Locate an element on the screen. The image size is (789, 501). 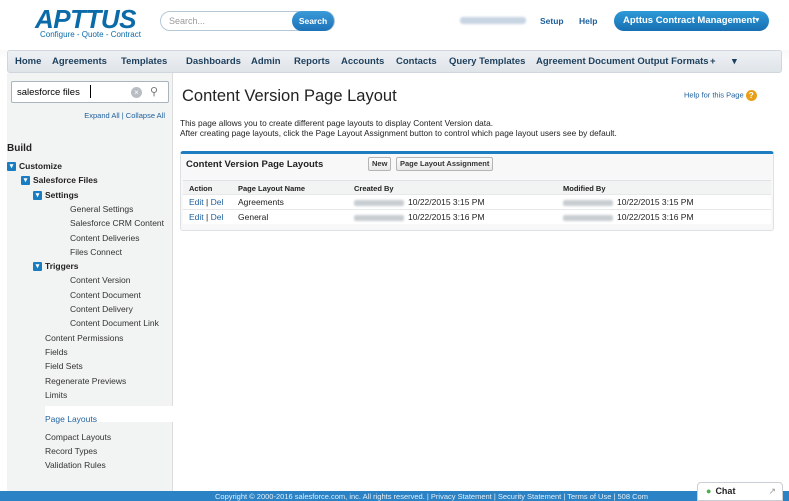
tab-6: Accounts is located at coordinates (362, 61).